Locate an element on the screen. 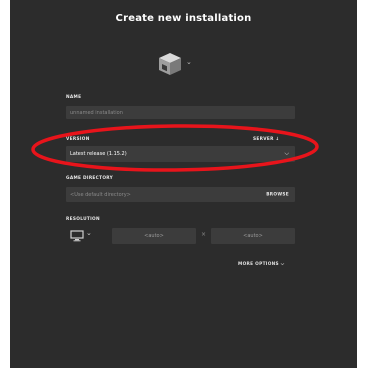  name-label: NAME is located at coordinates (74, 97).